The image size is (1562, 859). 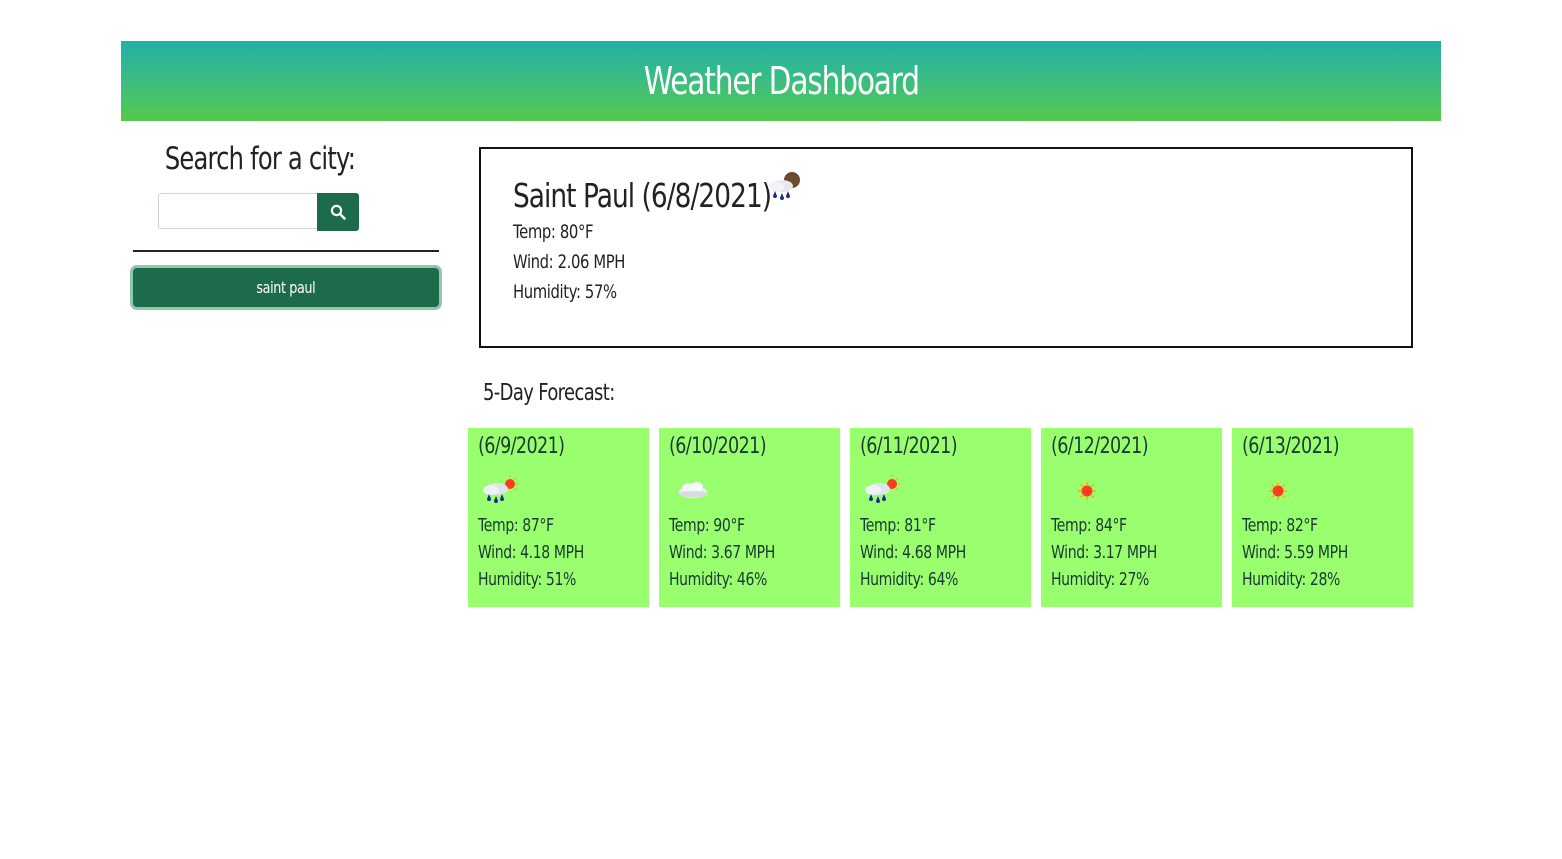 I want to click on forecast-date: (6/13/2021), so click(x=1291, y=446).